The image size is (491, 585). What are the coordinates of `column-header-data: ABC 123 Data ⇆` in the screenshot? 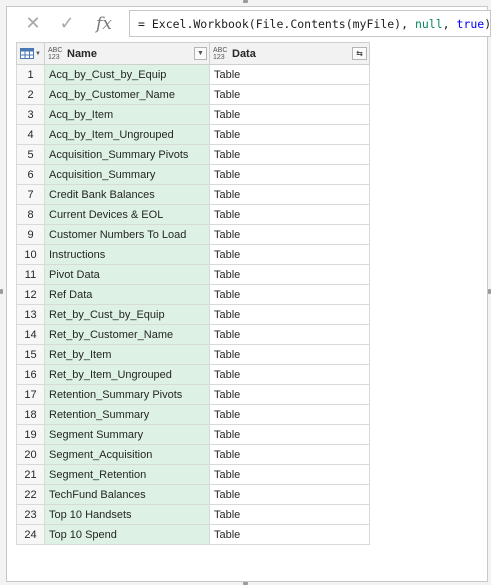 It's located at (289, 53).